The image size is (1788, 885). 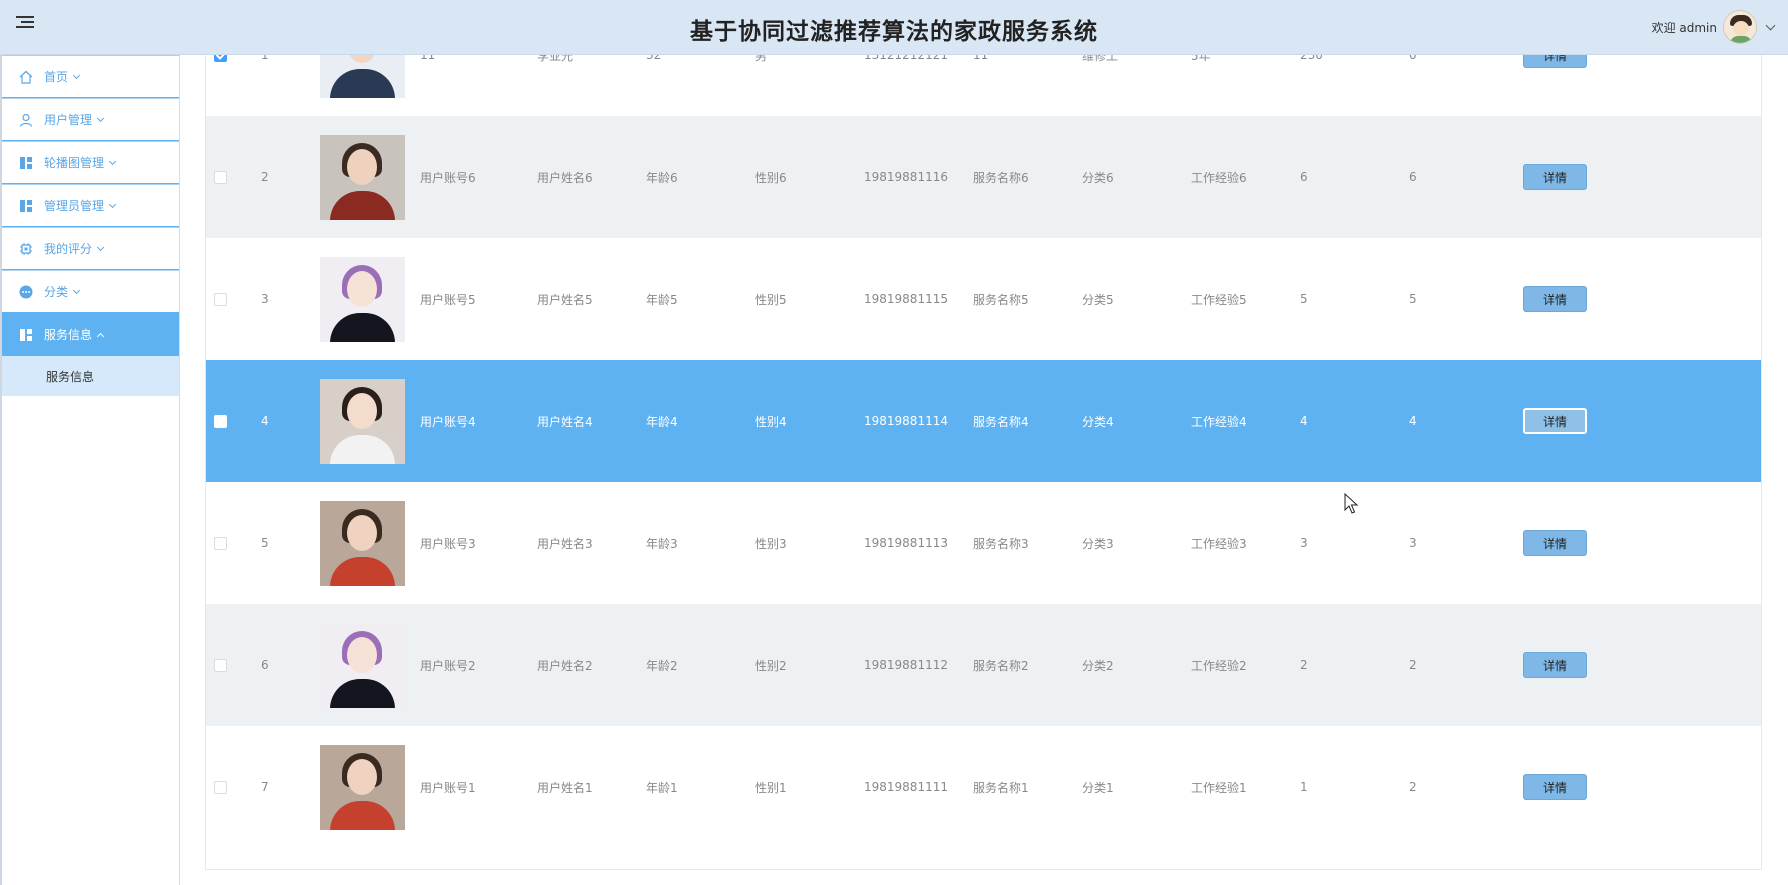 What do you see at coordinates (90, 470) in the screenshot?
I see `sidebar: 首页 用户管理 轮播图管理 管理员管理 我的评分 分类 服务信息 服务信息` at bounding box center [90, 470].